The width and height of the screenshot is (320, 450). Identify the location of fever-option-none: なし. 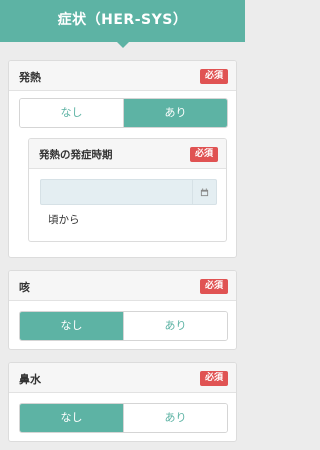
(71, 113).